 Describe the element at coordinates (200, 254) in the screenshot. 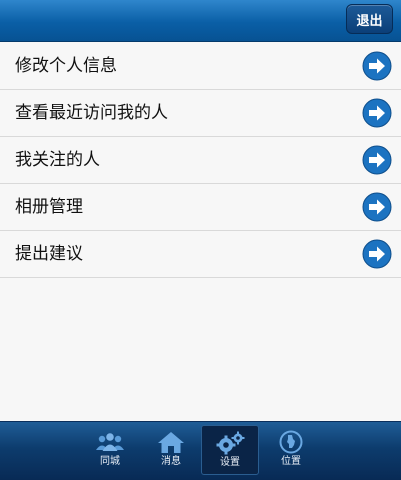

I see `menu-item-suggestions: 提出建议` at that location.